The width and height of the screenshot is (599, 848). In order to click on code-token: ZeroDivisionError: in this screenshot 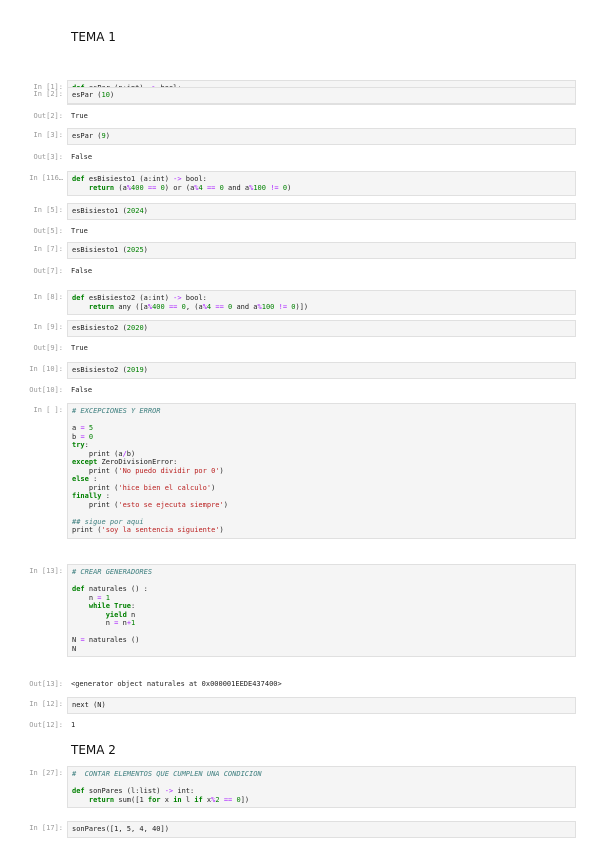, I will do `click(137, 462)`.